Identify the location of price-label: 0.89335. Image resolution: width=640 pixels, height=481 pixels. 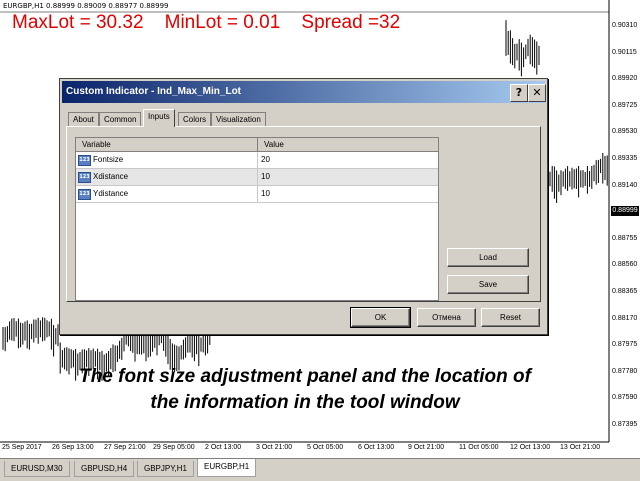
(625, 158).